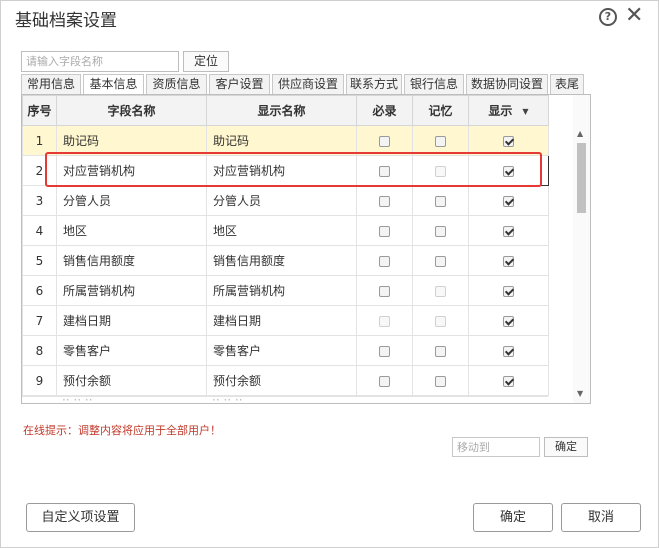  What do you see at coordinates (440, 110) in the screenshot?
I see `column-header-memory: 记忆` at bounding box center [440, 110].